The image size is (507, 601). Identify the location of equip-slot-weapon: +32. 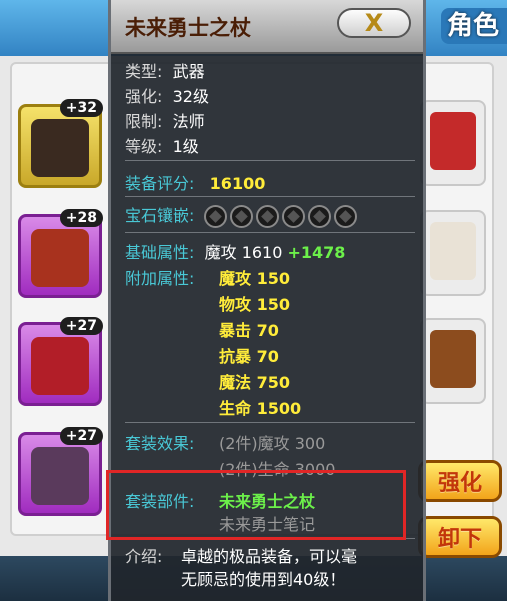
(60, 143).